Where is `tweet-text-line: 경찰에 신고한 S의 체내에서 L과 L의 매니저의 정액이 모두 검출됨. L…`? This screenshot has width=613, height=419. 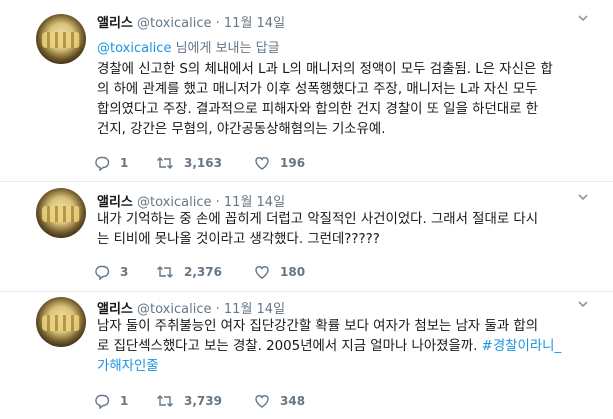
tweet-text-line: 경찰에 신고한 S의 체내에서 L과 L의 매니저의 정액이 모두 검출됨. L… is located at coordinates (325, 69).